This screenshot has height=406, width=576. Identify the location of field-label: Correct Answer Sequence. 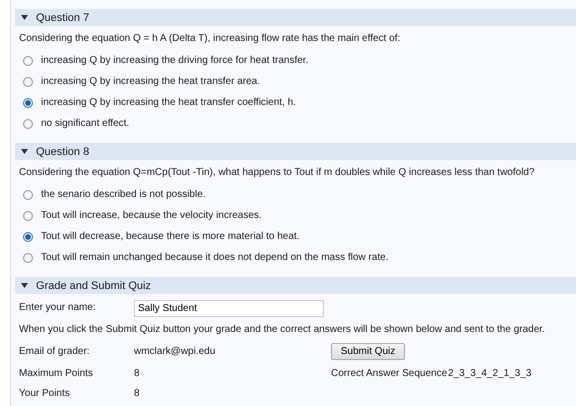
(389, 373).